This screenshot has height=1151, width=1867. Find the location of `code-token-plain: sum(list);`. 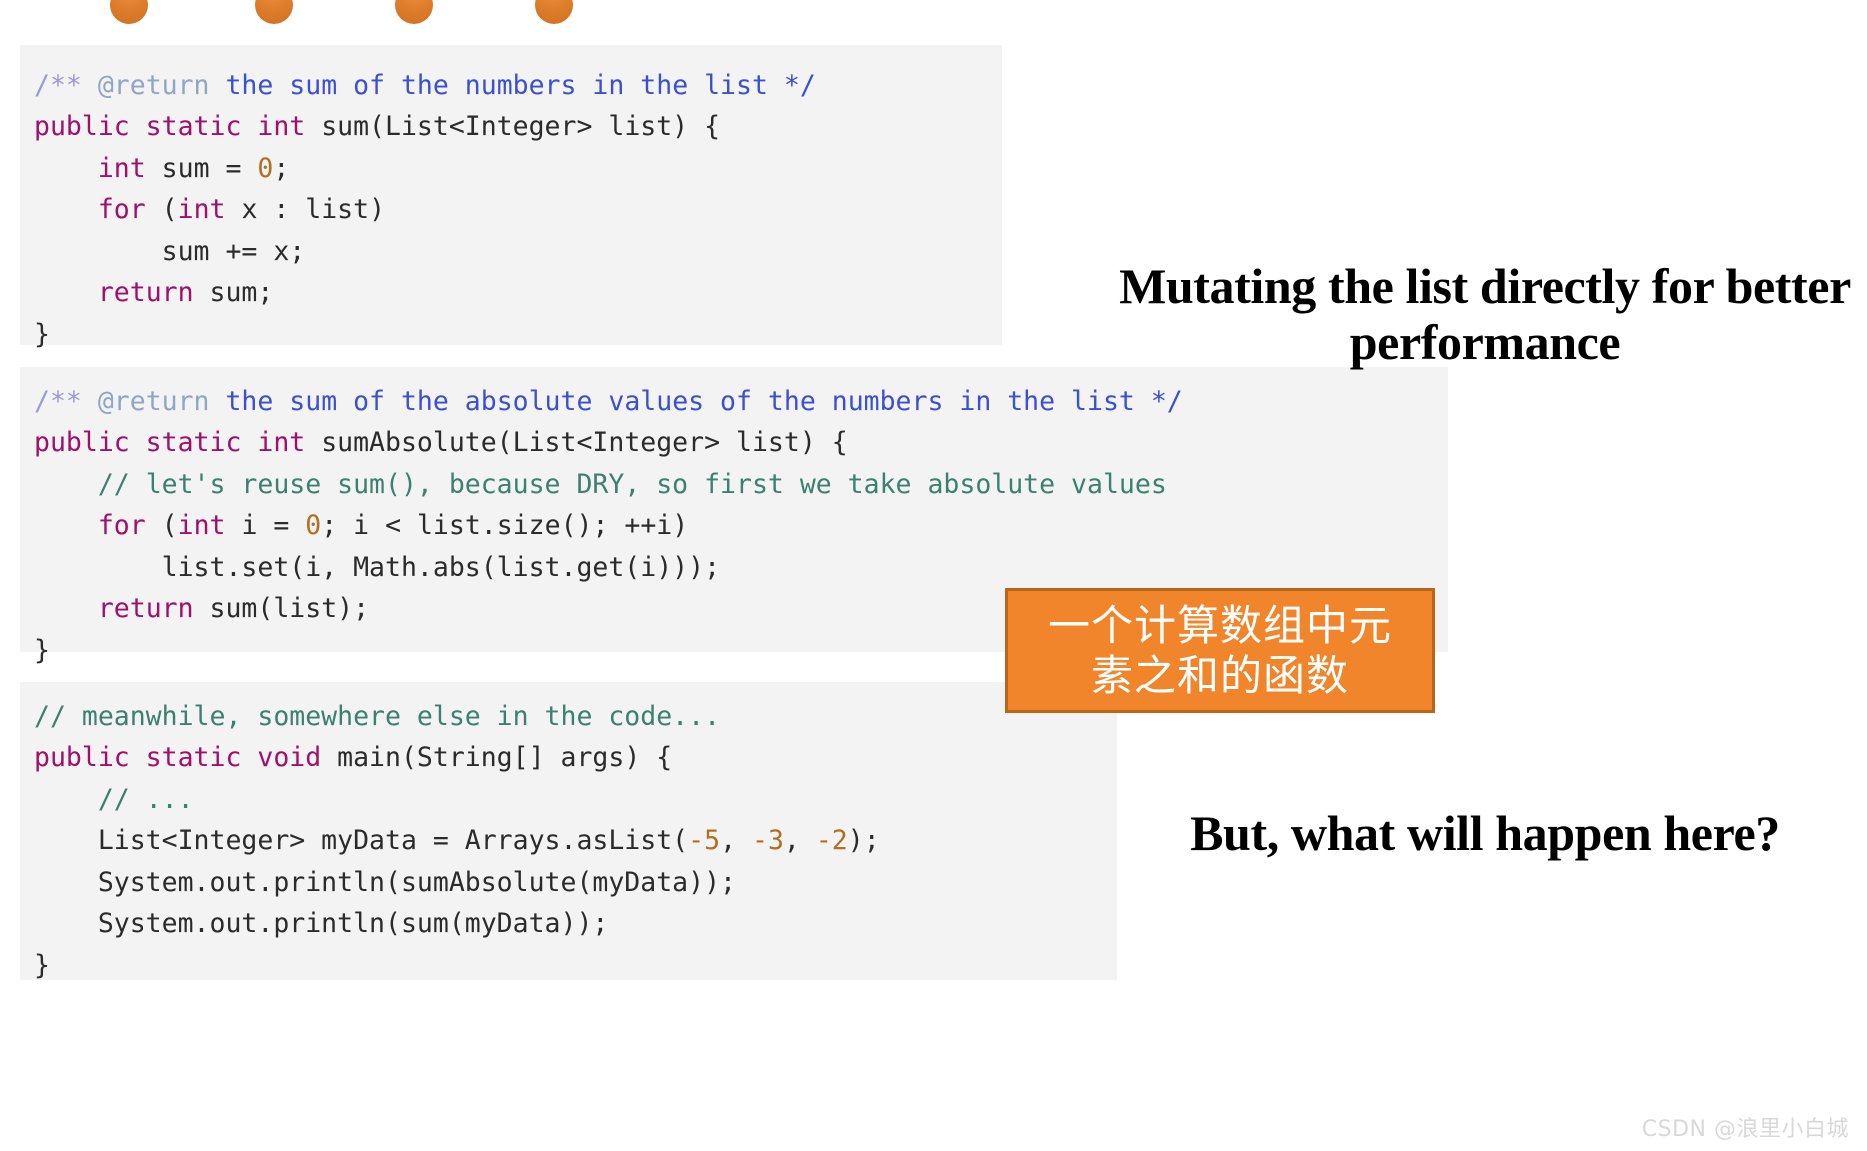

code-token-plain: sum(list); is located at coordinates (289, 608).